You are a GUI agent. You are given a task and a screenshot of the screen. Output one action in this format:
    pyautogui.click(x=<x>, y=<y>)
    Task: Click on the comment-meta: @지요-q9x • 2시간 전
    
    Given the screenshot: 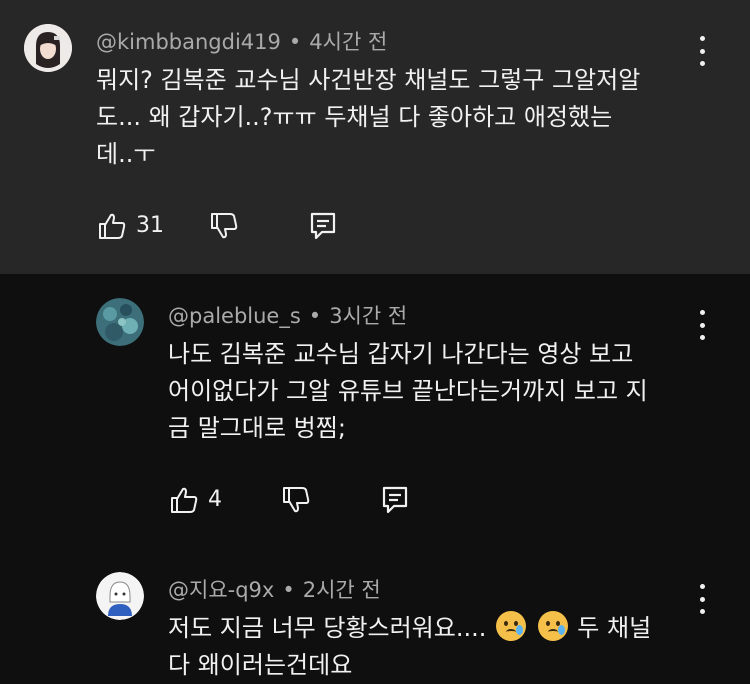 What is the action you would take?
    pyautogui.click(x=274, y=589)
    